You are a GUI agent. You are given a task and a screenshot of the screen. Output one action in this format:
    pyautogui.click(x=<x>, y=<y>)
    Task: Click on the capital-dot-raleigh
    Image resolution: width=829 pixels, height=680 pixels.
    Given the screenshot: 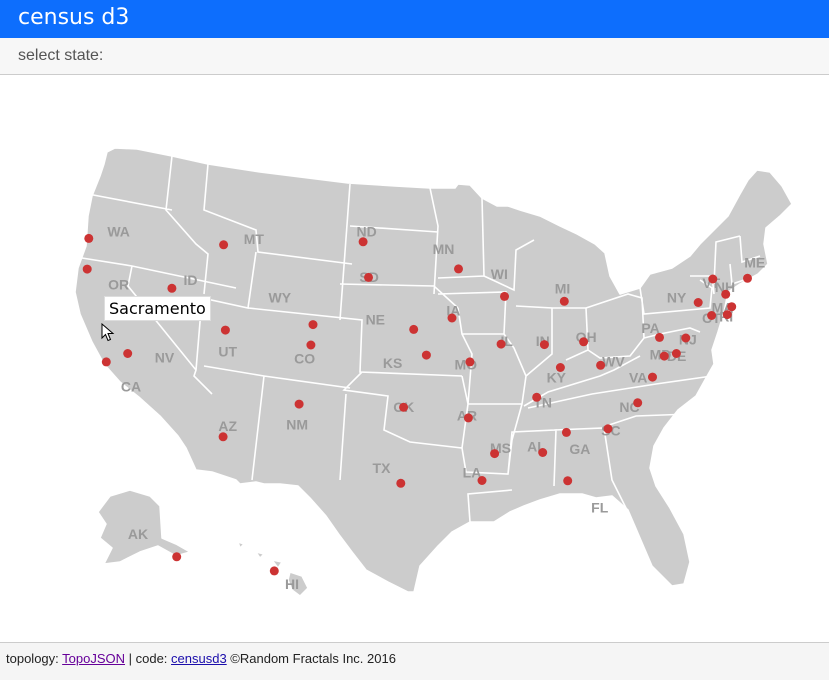 What is the action you would take?
    pyautogui.click(x=638, y=403)
    